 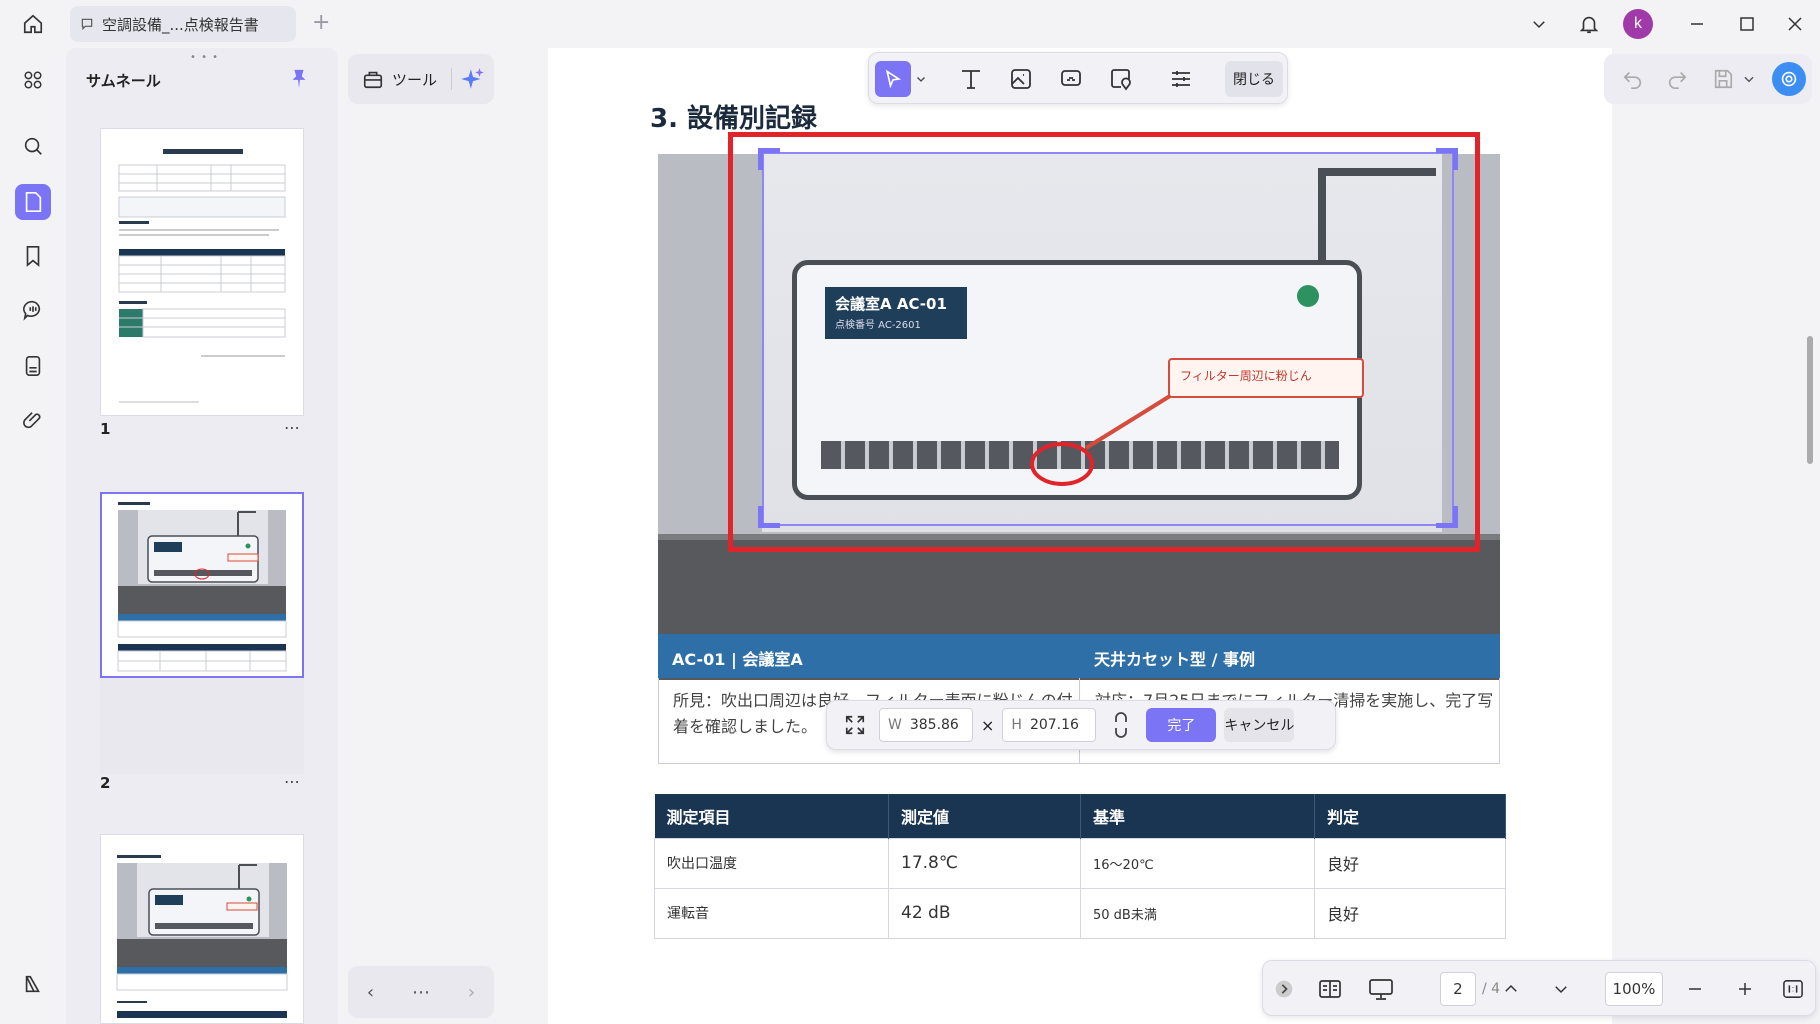 I want to click on expand-icon, so click(x=855, y=725).